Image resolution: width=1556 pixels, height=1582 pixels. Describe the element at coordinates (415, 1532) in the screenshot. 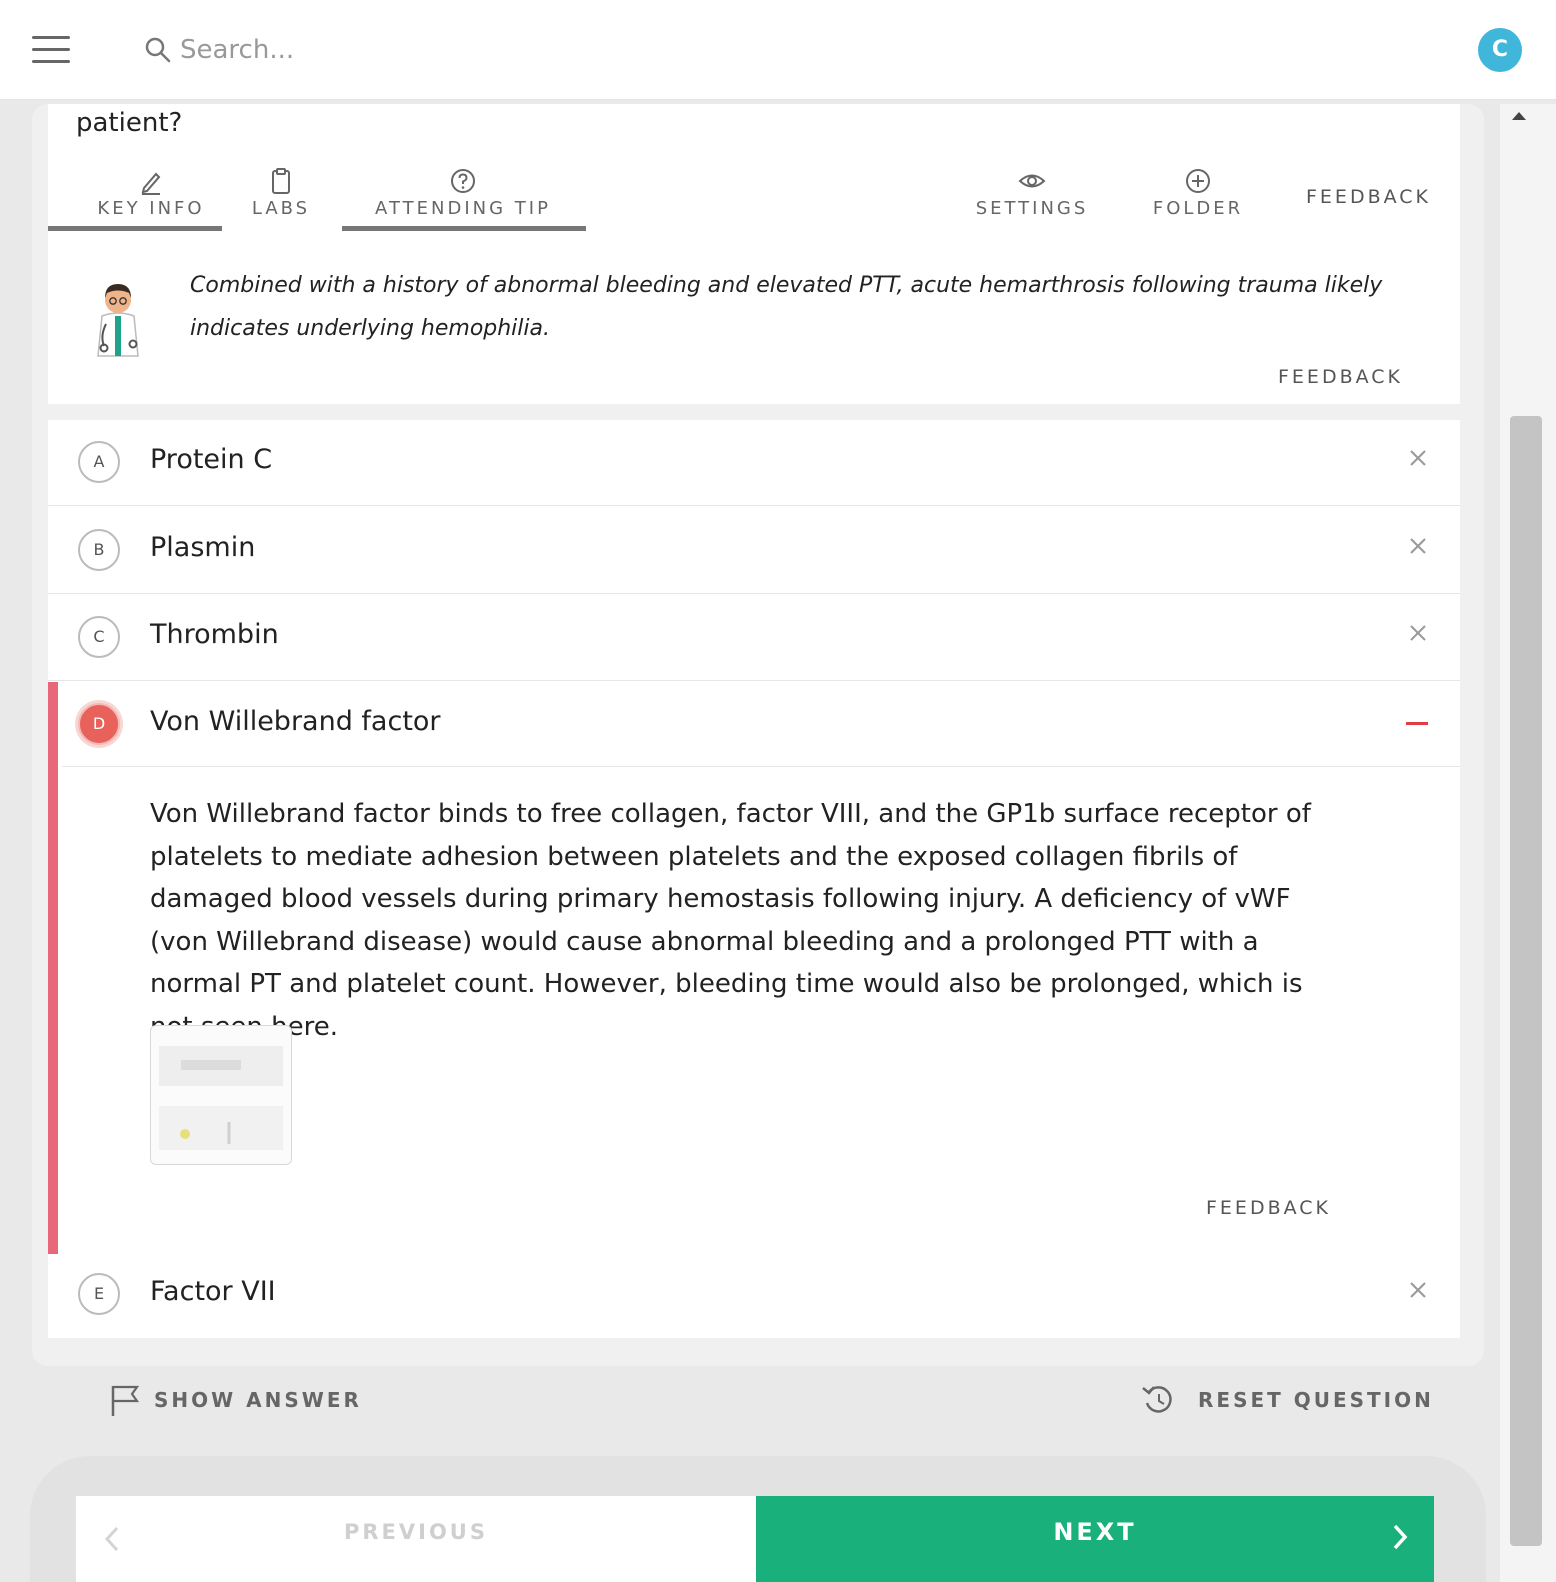

I see `previous-label: PREVIOUS` at that location.